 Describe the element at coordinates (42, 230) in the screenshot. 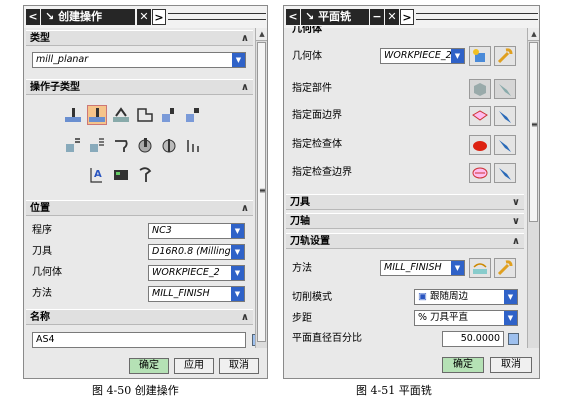

I see `program-label: 程序` at that location.